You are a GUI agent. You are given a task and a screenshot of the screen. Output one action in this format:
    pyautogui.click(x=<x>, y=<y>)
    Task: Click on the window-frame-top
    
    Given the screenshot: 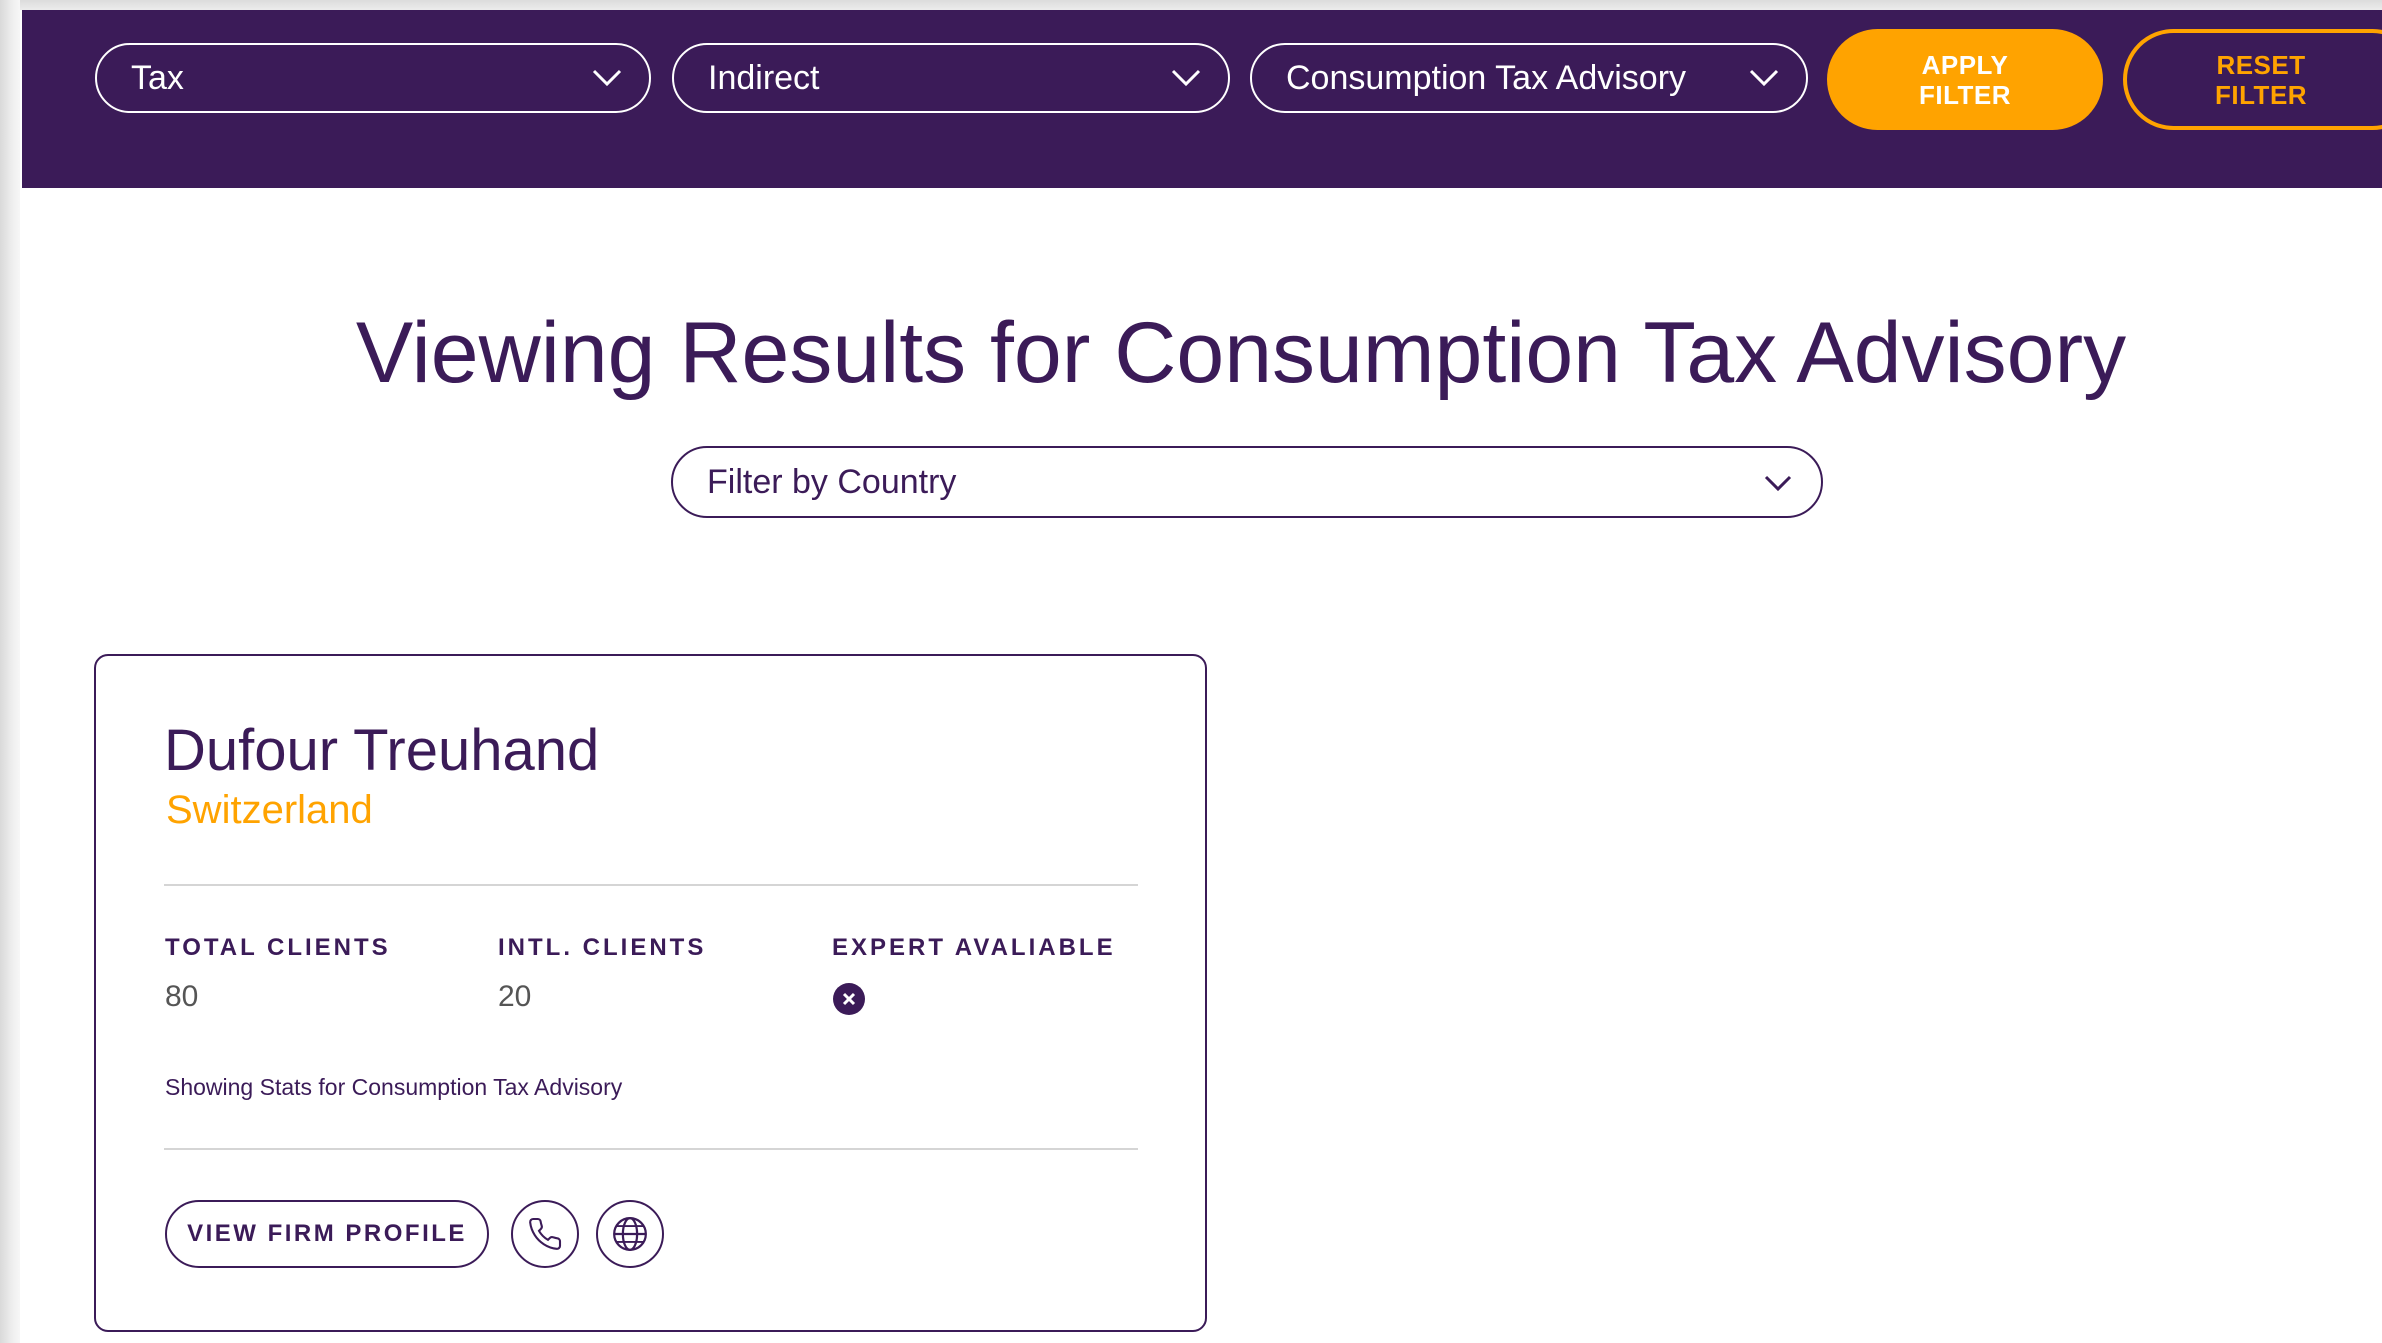 What is the action you would take?
    pyautogui.click(x=1191, y=5)
    